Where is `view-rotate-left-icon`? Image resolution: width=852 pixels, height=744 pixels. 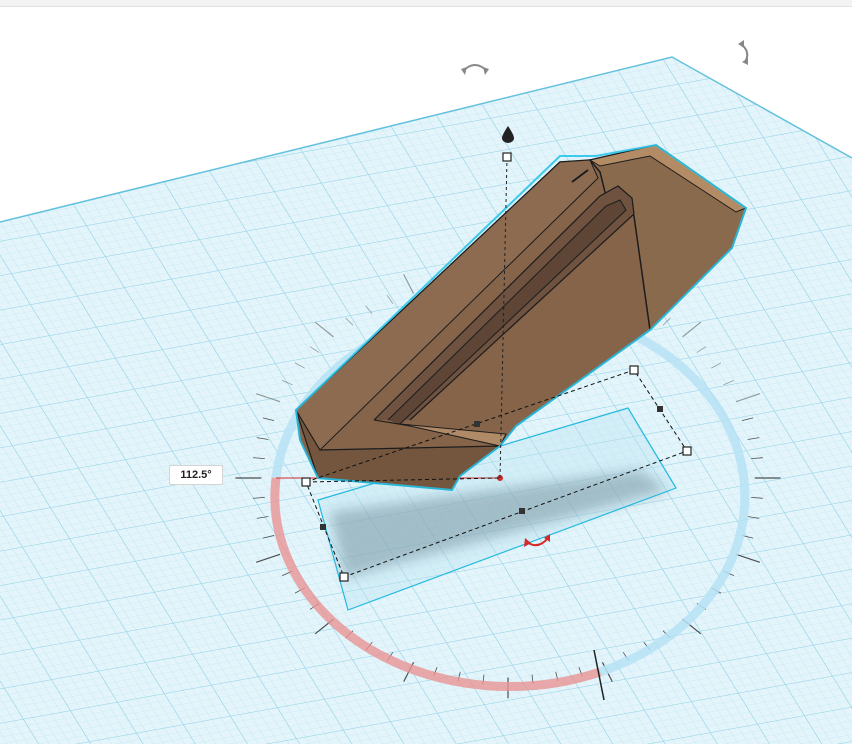 view-rotate-left-icon is located at coordinates (475, 69).